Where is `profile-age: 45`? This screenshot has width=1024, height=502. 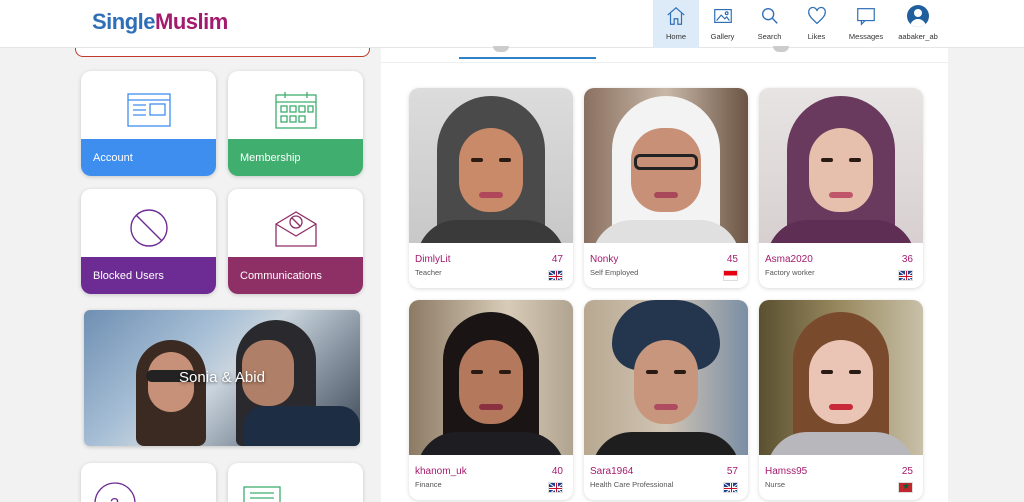
profile-age: 45 is located at coordinates (732, 259).